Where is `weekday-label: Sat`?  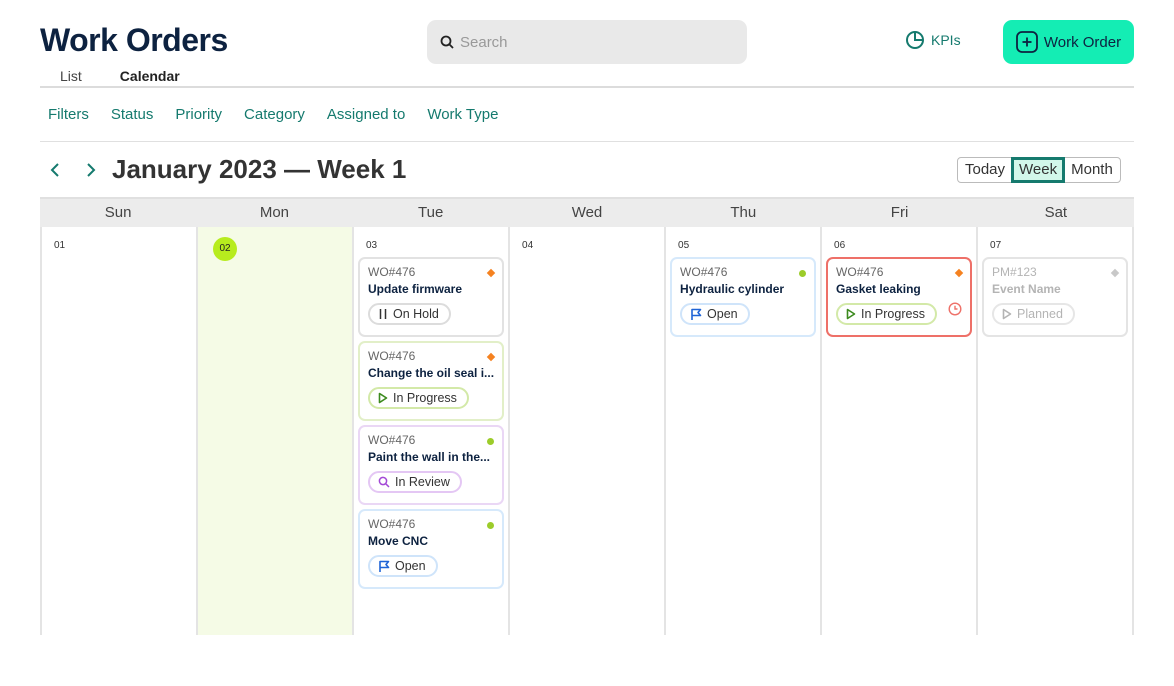 weekday-label: Sat is located at coordinates (1056, 212).